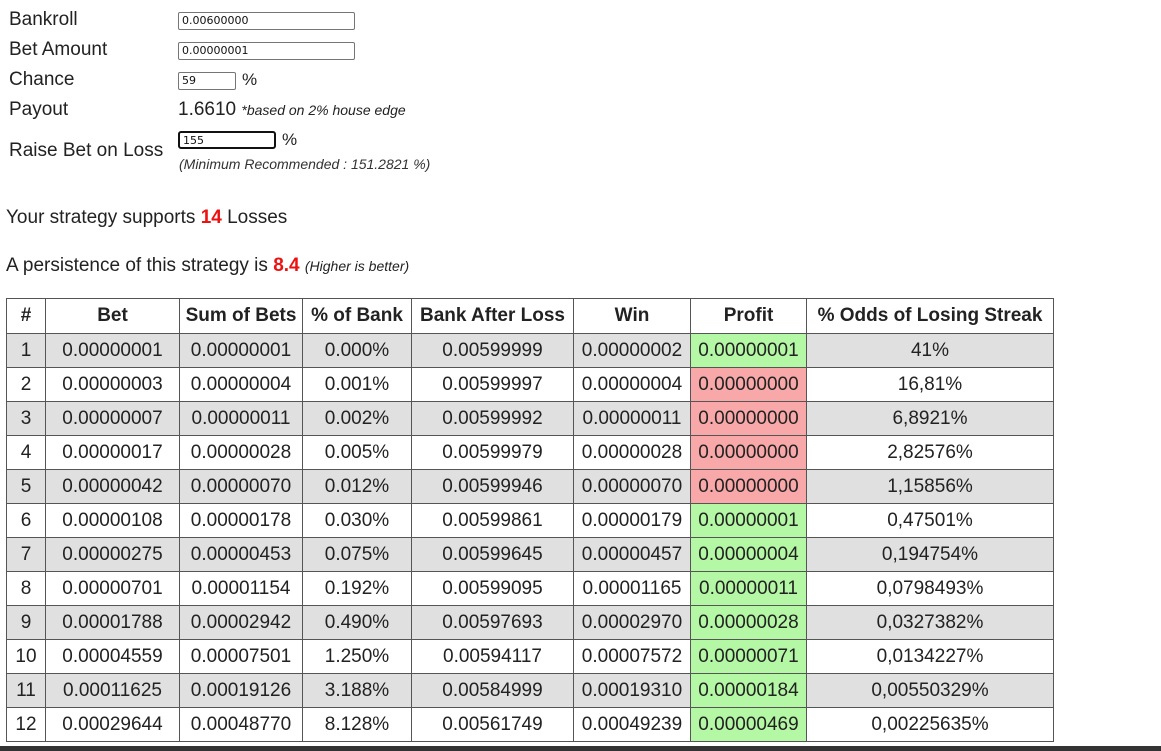 The height and width of the screenshot is (751, 1161). Describe the element at coordinates (357, 520) in the screenshot. I see `percent-of-bank-cell: 0.030%` at that location.